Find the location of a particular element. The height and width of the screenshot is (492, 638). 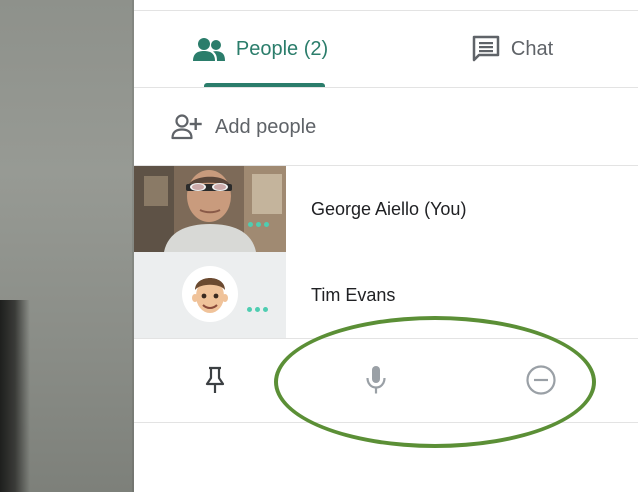

participant-row: George Aiello (You) is located at coordinates (386, 209).